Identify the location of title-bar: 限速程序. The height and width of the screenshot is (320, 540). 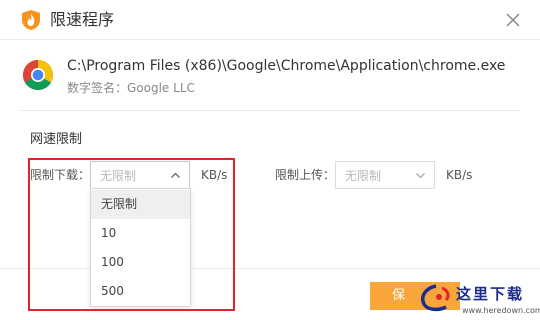
(270, 20).